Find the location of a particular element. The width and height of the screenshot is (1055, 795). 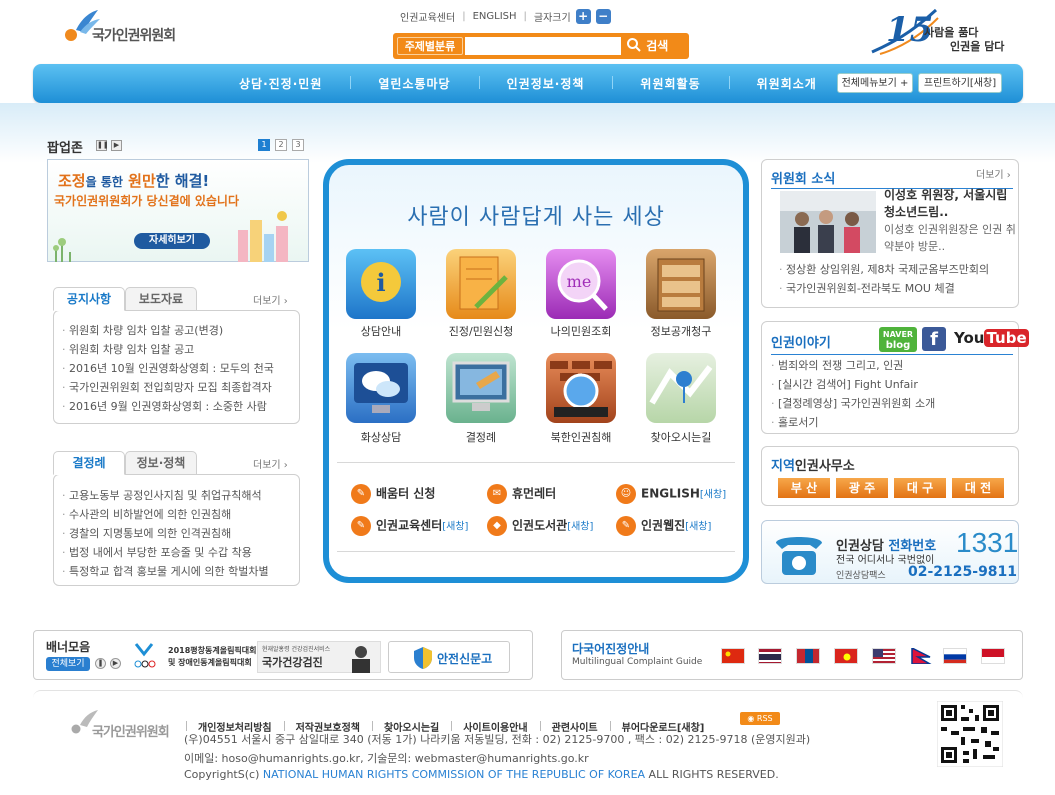

nav-item-info-policy: 인권정보·정책 is located at coordinates (545, 83).